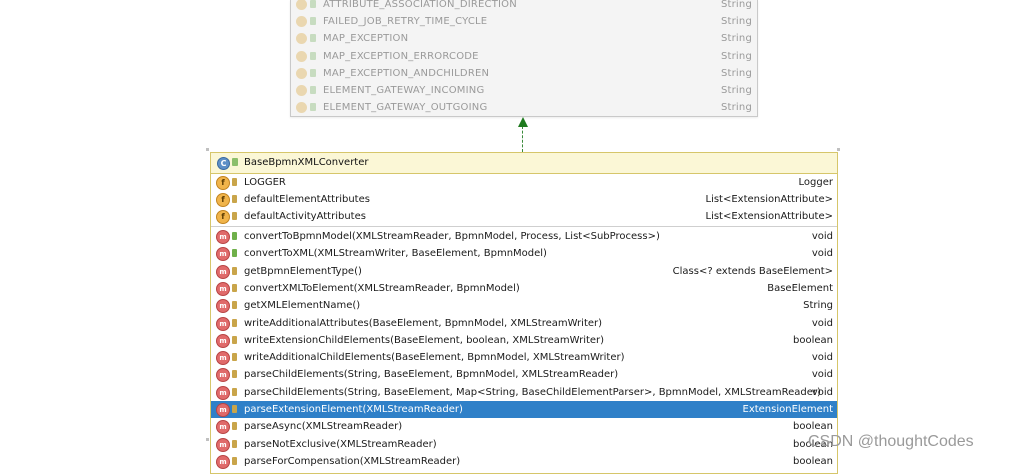 The image size is (1013, 474). I want to click on class-header: C BaseBpmnXMLConverter, so click(524, 163).